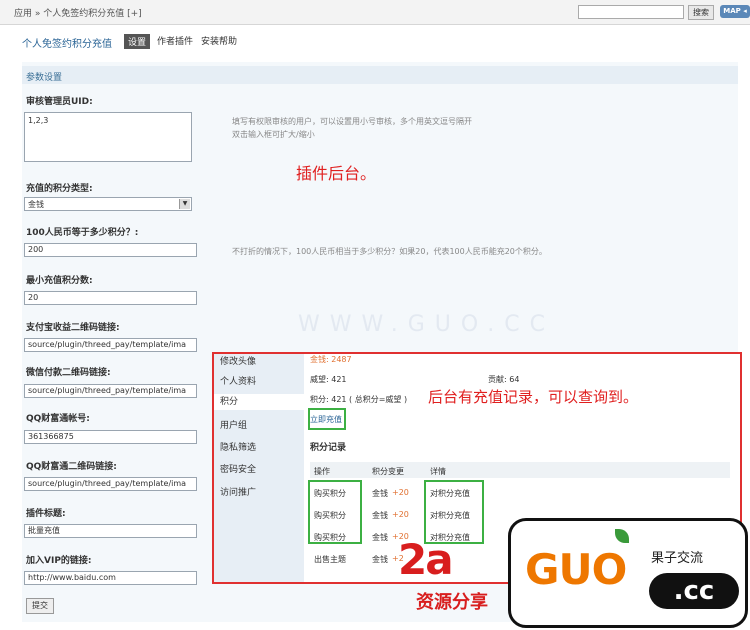 This screenshot has height=630, width=750. What do you see at coordinates (427, 324) in the screenshot?
I see `watermark-url: WWW.GUO.CC` at bounding box center [427, 324].